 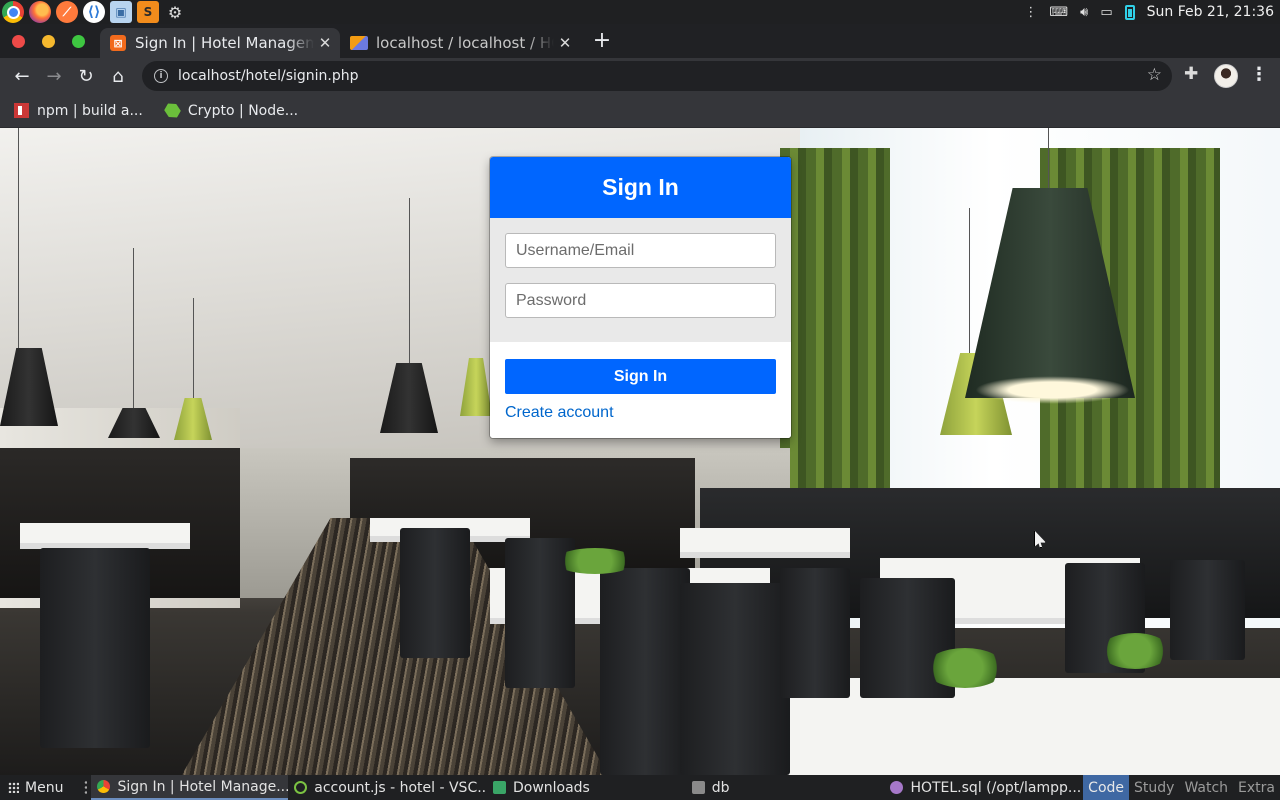 What do you see at coordinates (897, 787) in the screenshot?
I see `text-editor-icon` at bounding box center [897, 787].